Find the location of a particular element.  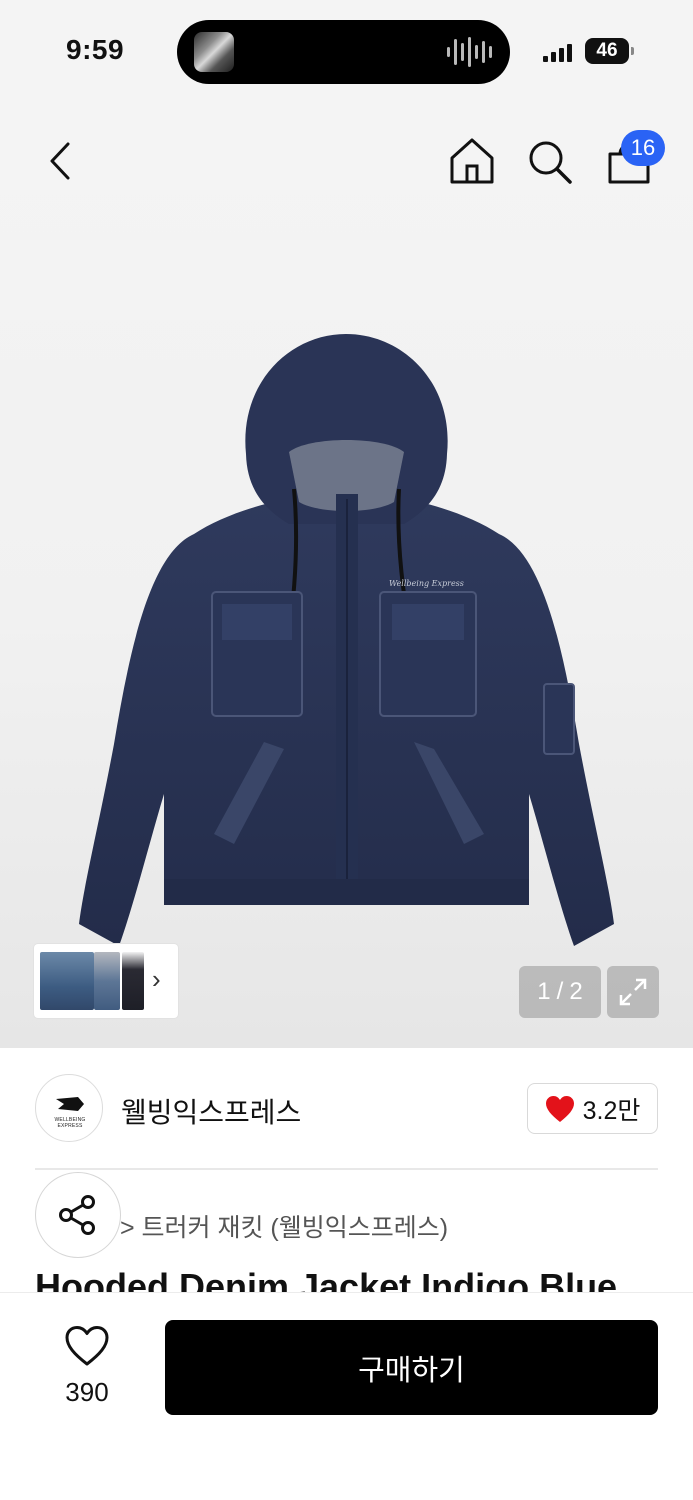

brand-logo: WELLBEING EXPRESS is located at coordinates (69, 1108).